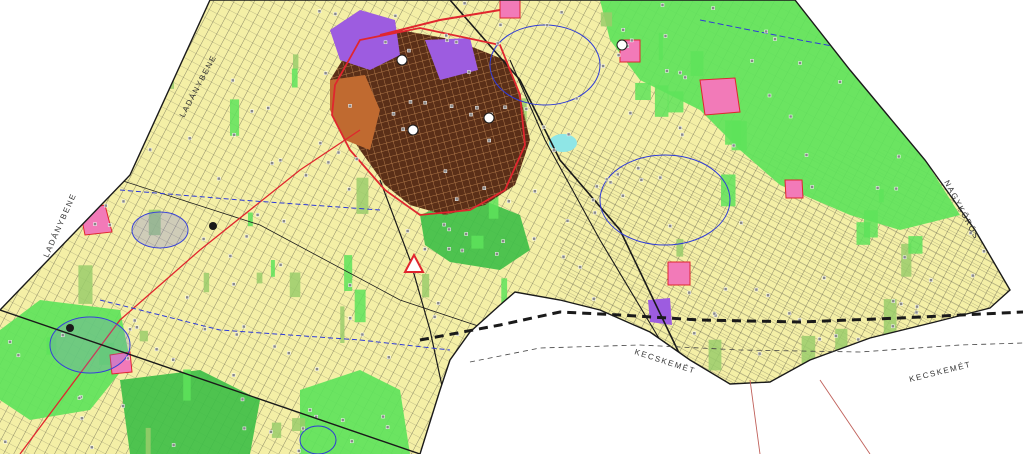  What do you see at coordinates (90, 345) in the screenshot?
I see `protection-area-southwest` at bounding box center [90, 345].